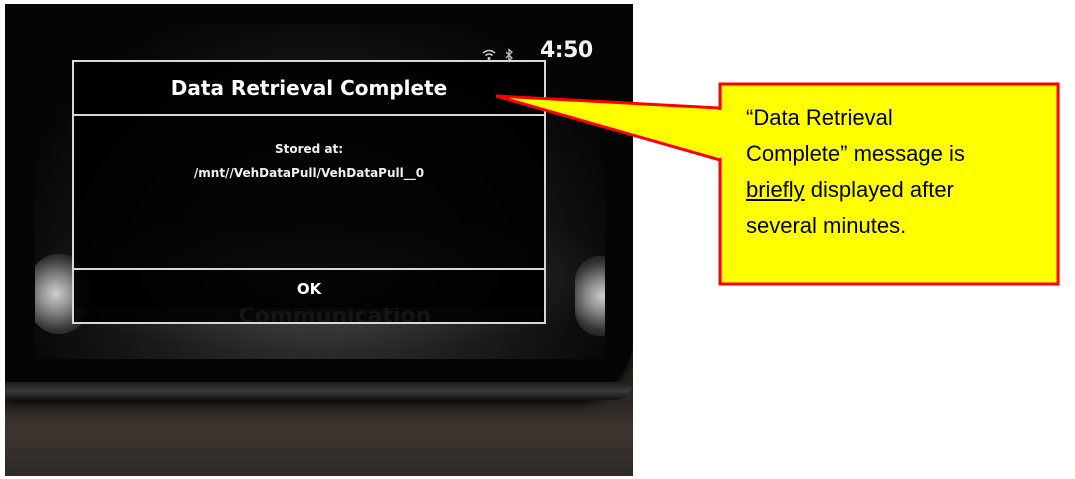 The image size is (1075, 479). What do you see at coordinates (608, 128) in the screenshot?
I see `callout-pointer` at bounding box center [608, 128].